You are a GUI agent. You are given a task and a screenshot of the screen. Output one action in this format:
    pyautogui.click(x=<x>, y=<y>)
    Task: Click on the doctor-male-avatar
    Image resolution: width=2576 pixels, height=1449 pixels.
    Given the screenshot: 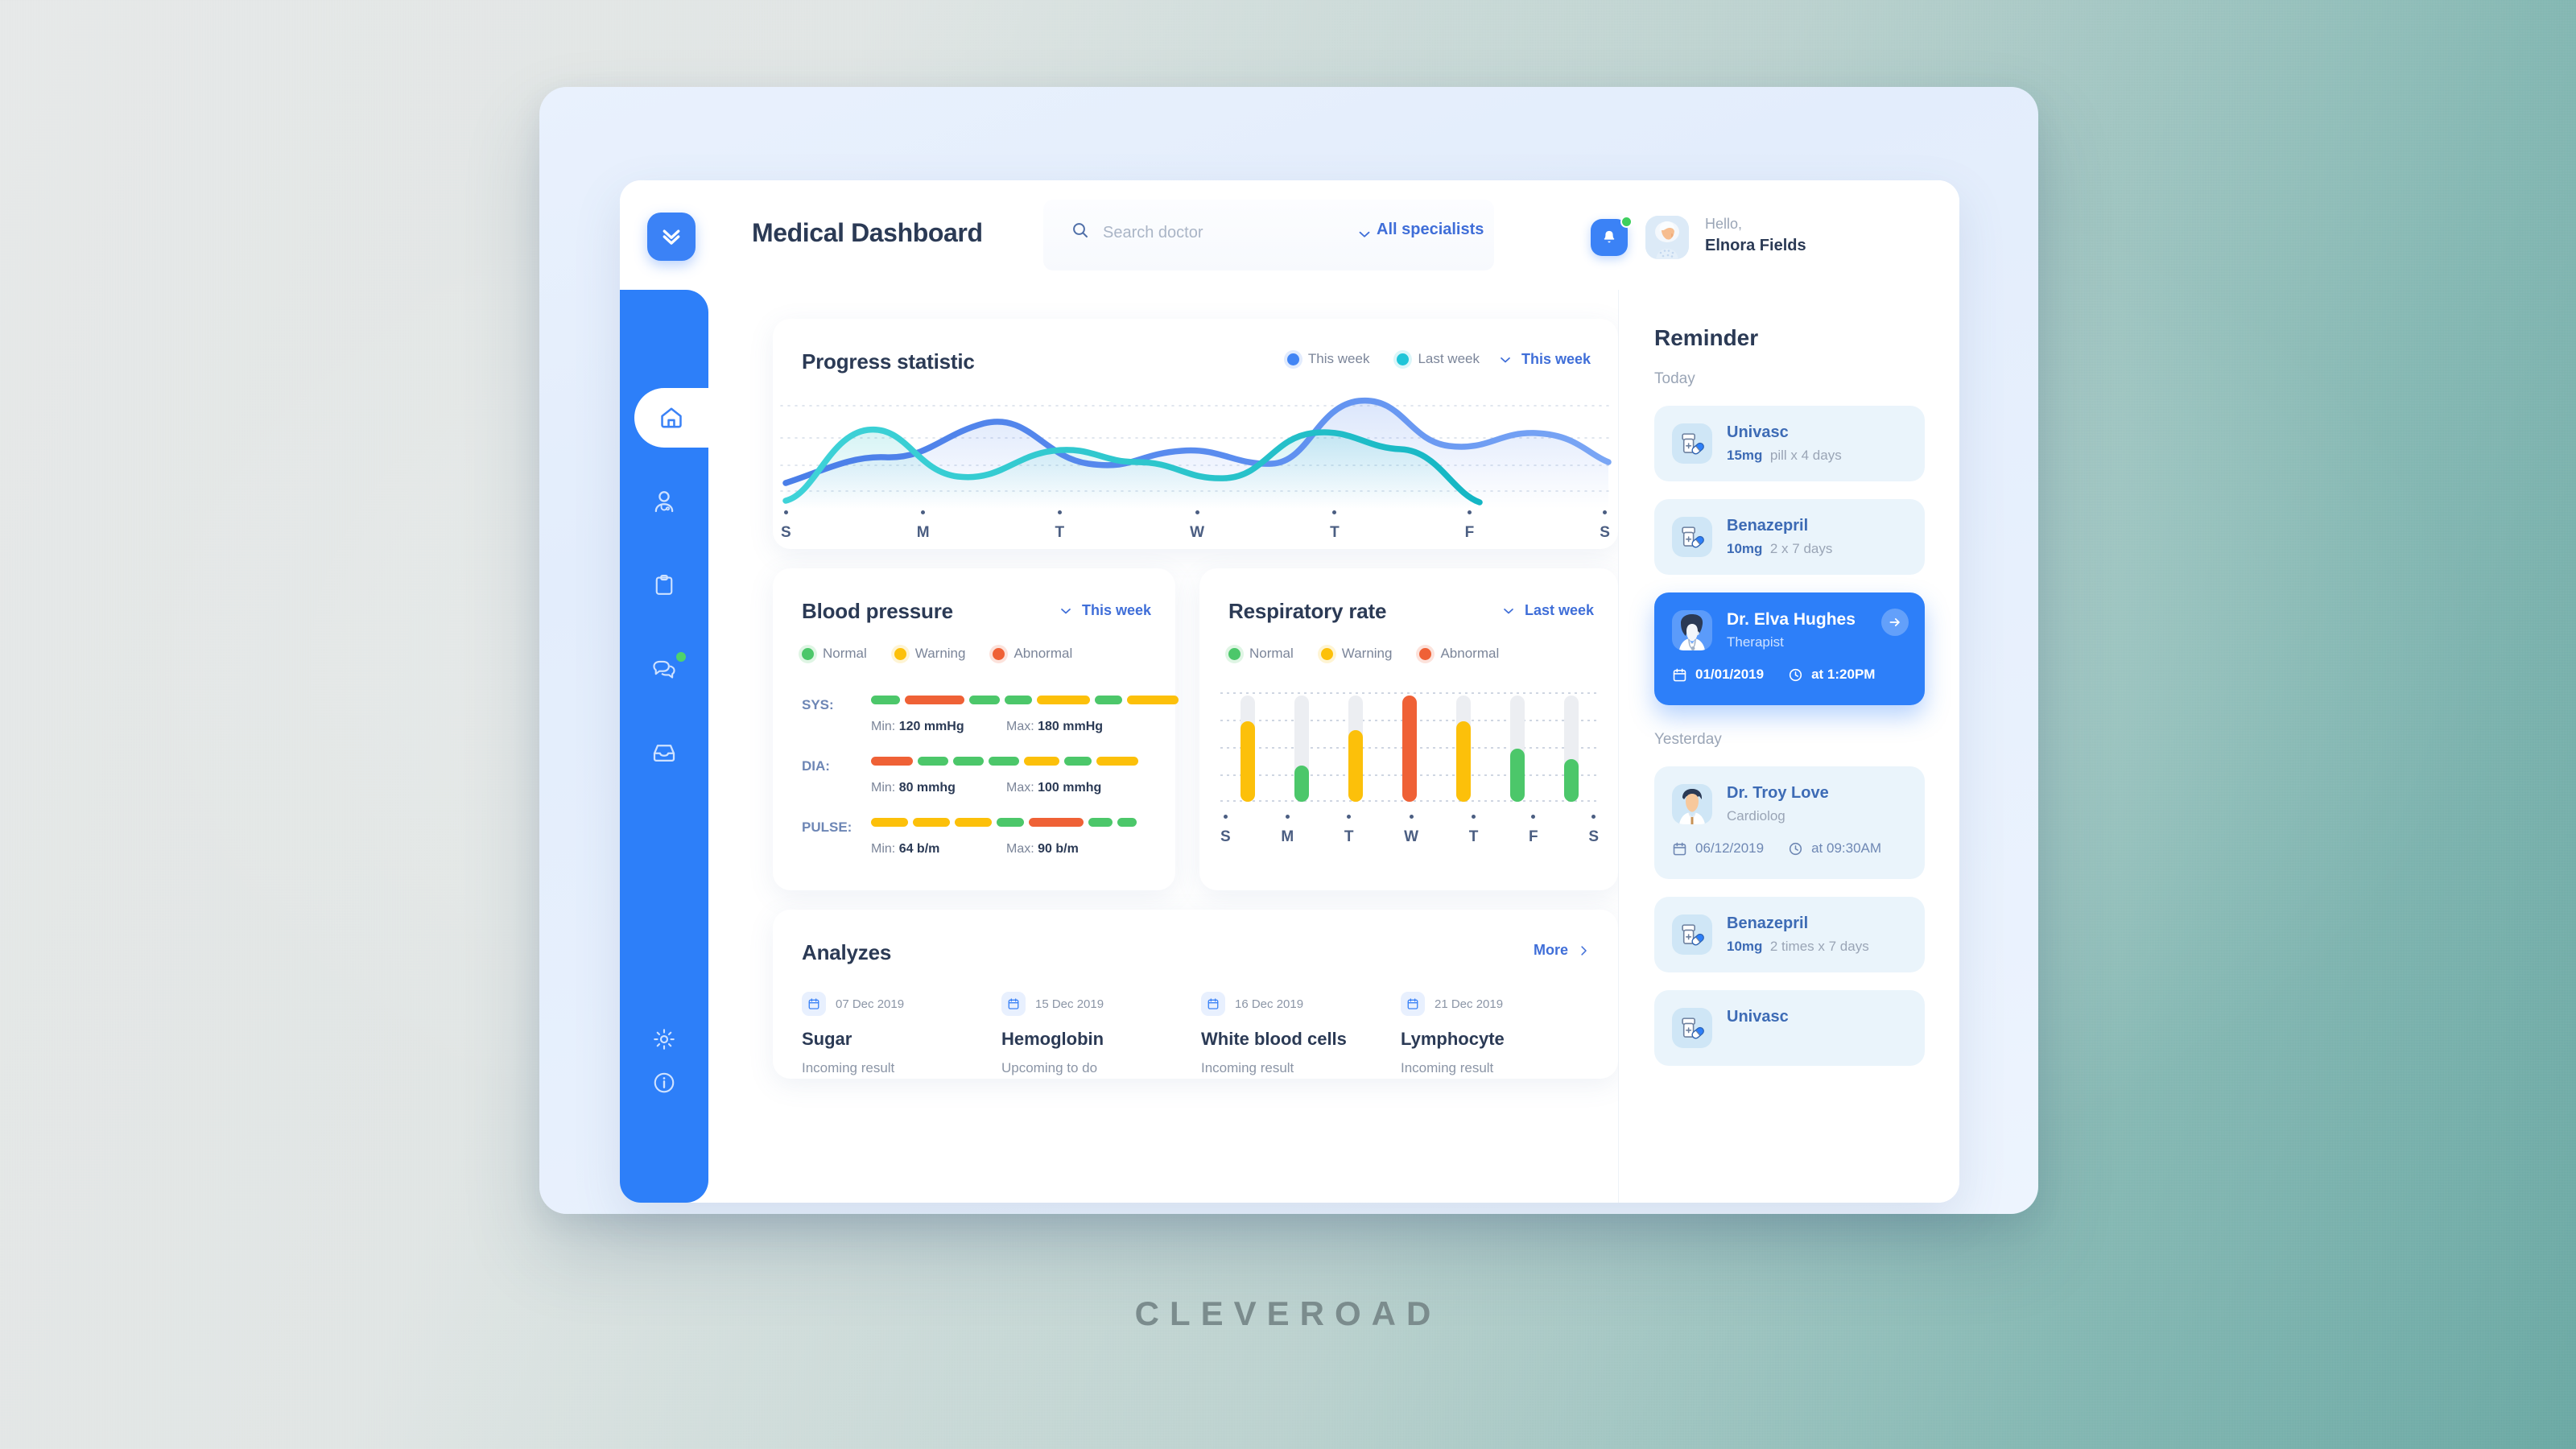 What is the action you would take?
    pyautogui.click(x=1692, y=806)
    